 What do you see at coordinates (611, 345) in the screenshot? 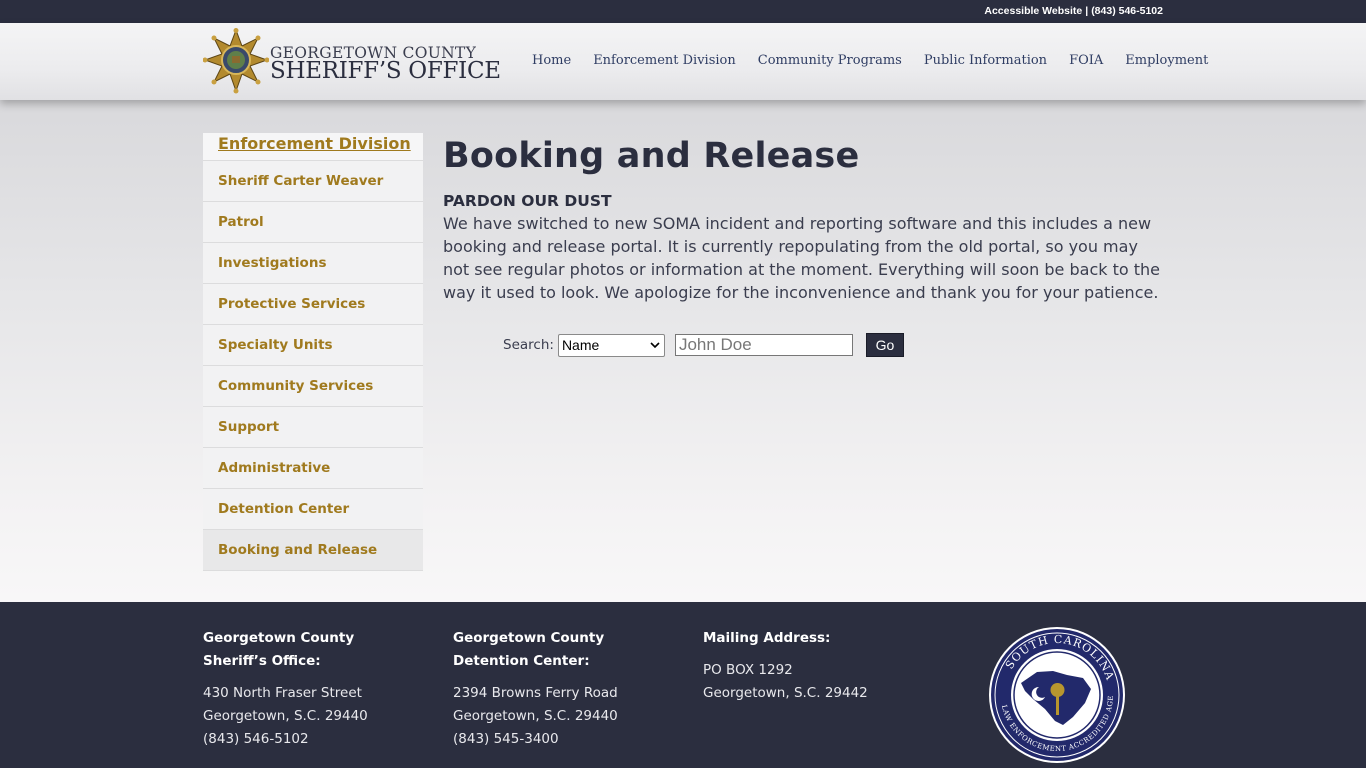
I see `search-type-select: Name` at bounding box center [611, 345].